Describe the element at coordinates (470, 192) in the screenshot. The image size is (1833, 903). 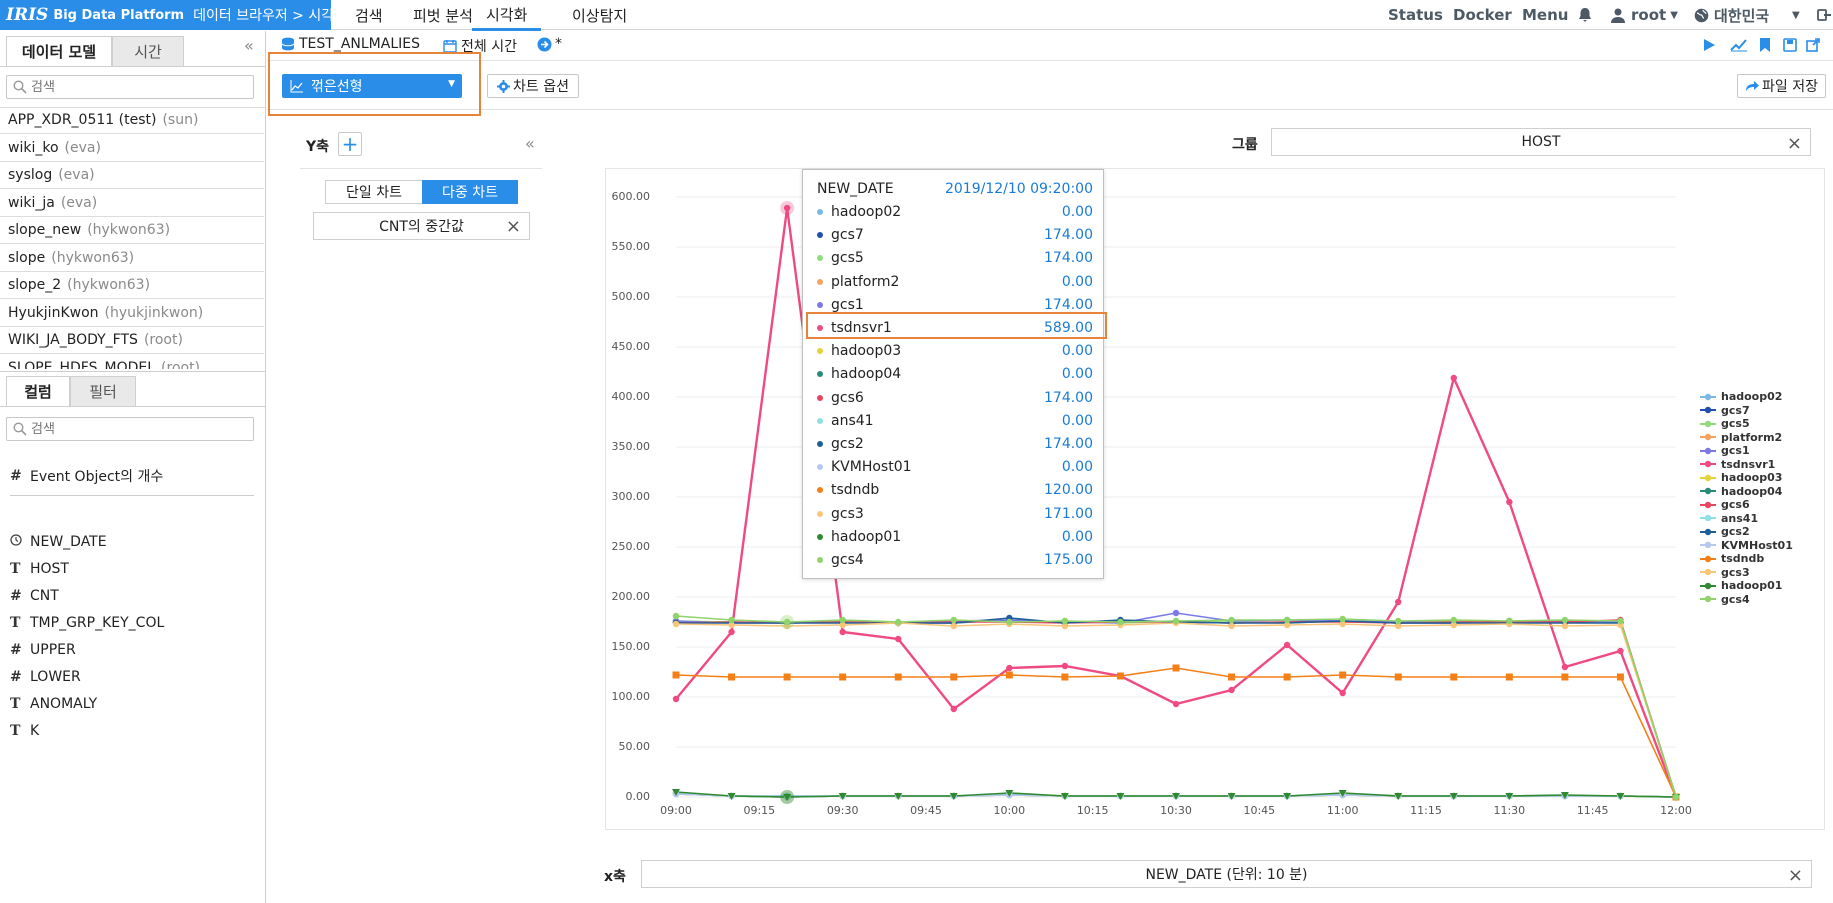
I see `multi-chart-button: 다중 차트` at that location.